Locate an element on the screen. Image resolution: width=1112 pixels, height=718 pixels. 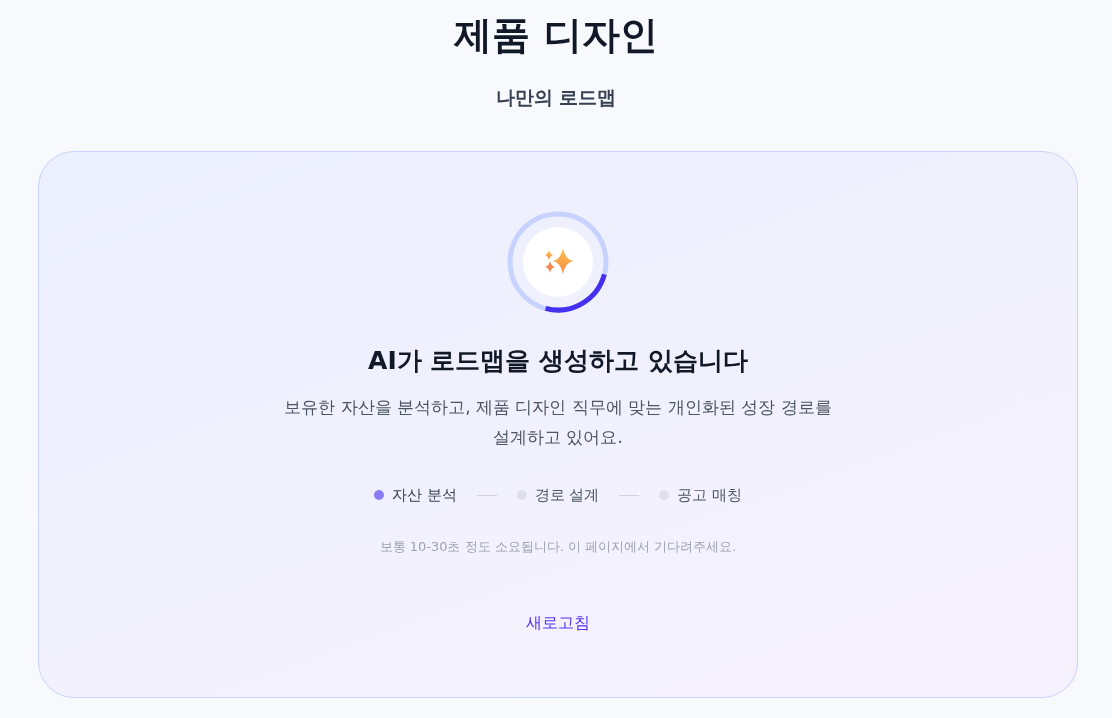
step-label: 자산 분석 is located at coordinates (424, 495).